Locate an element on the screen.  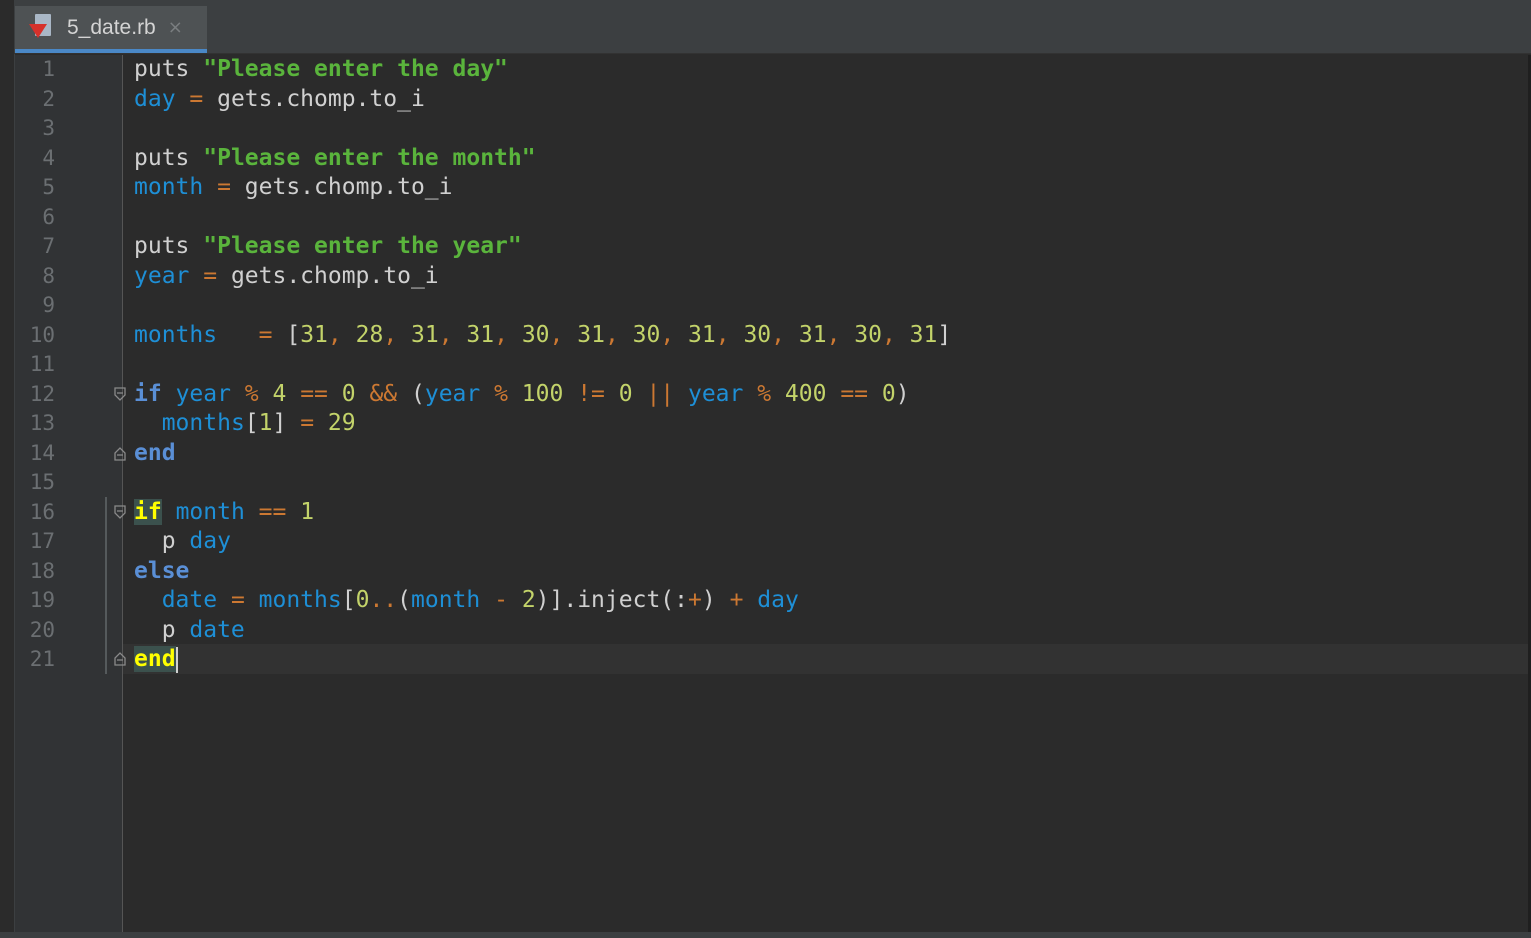
code-line: else is located at coordinates (542, 572).